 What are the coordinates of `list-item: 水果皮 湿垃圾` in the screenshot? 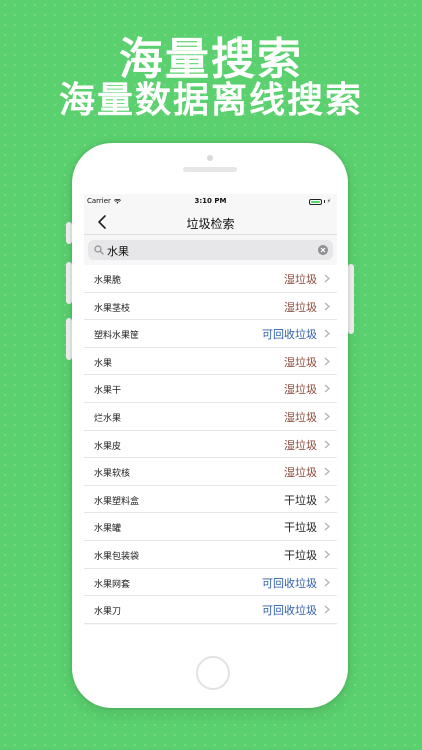 It's located at (210, 445).